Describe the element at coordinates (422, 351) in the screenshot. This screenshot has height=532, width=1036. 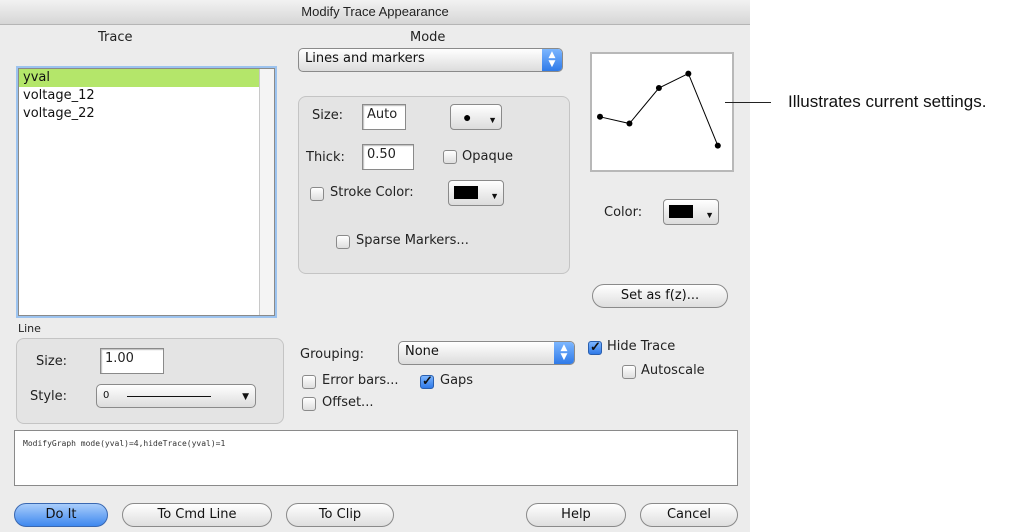
I see `grouping-popup-value: None` at that location.